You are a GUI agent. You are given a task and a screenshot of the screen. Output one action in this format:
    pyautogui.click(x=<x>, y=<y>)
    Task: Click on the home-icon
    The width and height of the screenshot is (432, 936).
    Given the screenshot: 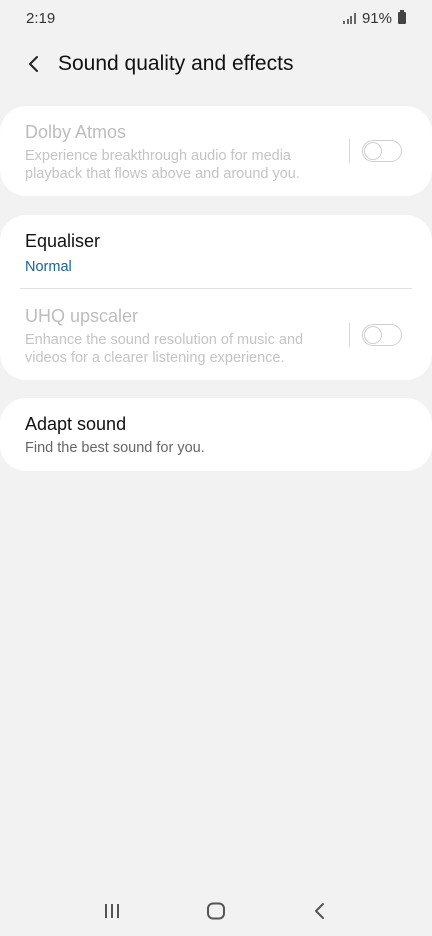 What is the action you would take?
    pyautogui.click(x=216, y=911)
    